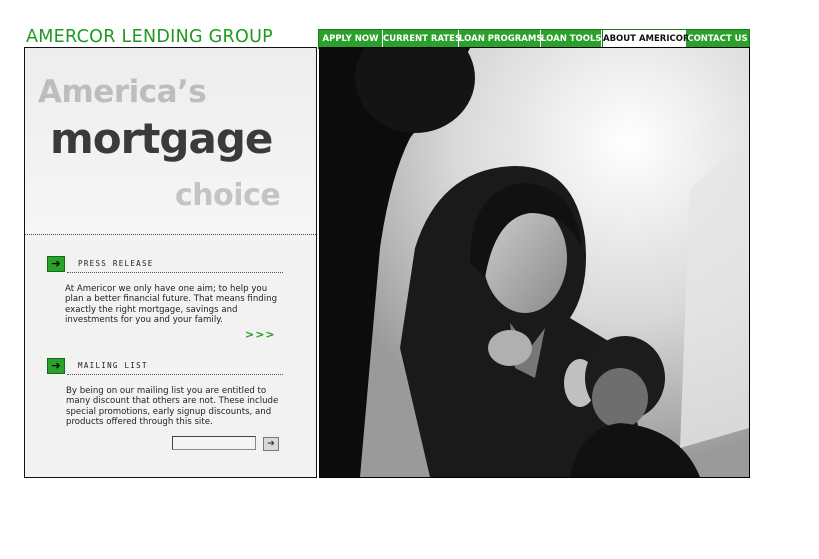  What do you see at coordinates (170, 234) in the screenshot?
I see `dotted-divider` at bounding box center [170, 234].